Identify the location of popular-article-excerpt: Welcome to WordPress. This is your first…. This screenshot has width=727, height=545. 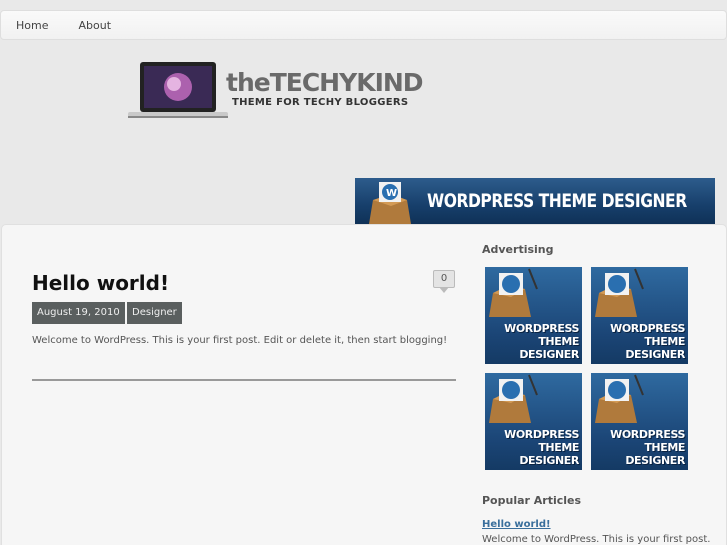
(596, 539).